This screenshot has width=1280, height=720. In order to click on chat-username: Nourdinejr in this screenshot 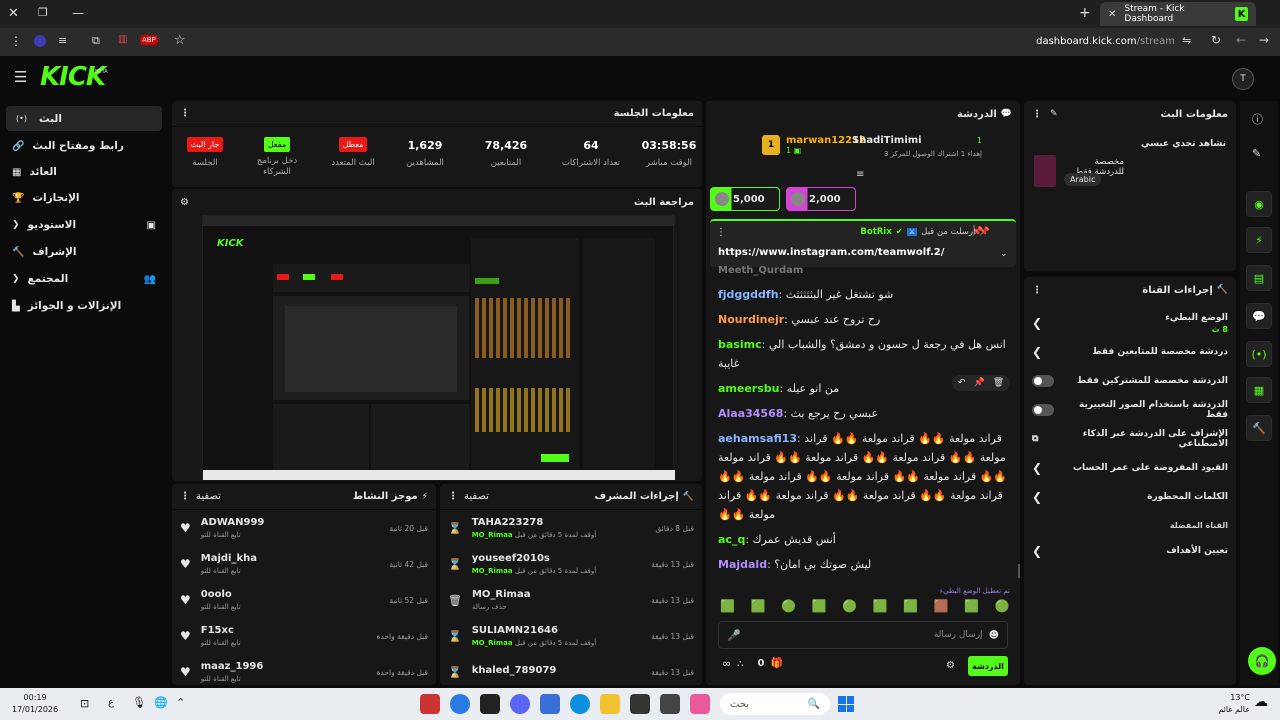, I will do `click(751, 319)`.